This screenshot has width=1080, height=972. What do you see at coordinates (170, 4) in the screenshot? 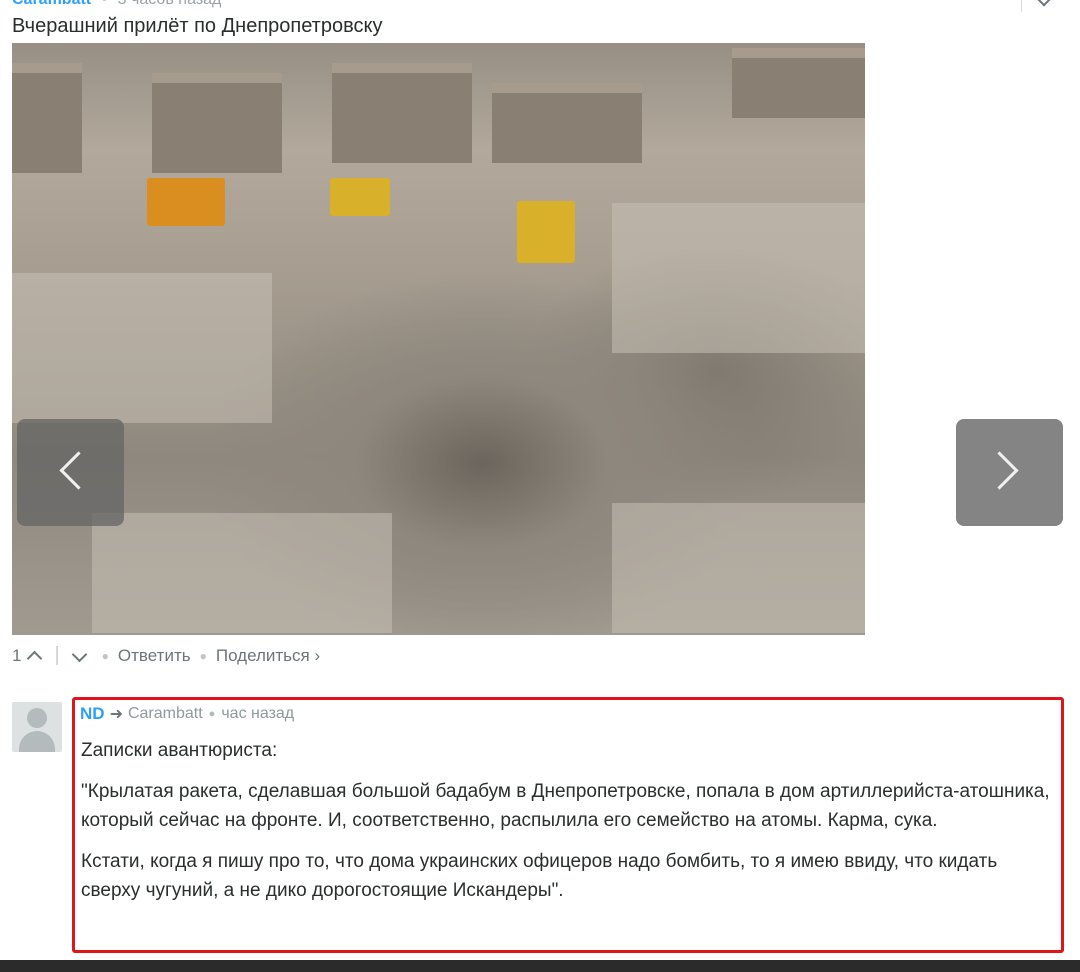
I see `previous-comment-time: 3 часов назад` at bounding box center [170, 4].